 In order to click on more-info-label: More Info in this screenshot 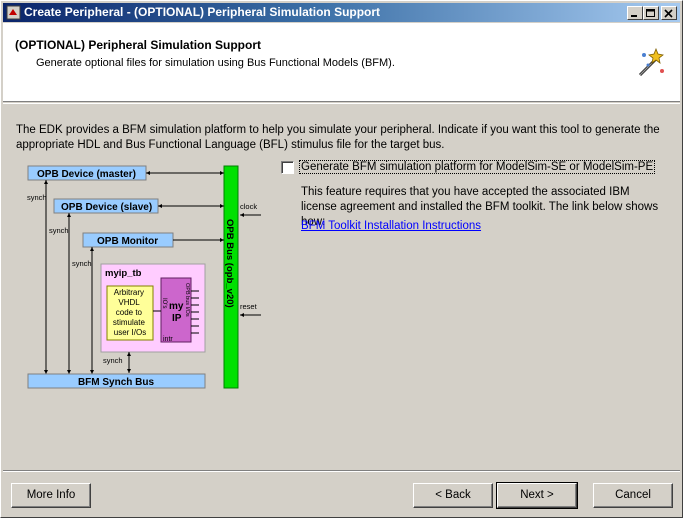, I will do `click(51, 495)`.